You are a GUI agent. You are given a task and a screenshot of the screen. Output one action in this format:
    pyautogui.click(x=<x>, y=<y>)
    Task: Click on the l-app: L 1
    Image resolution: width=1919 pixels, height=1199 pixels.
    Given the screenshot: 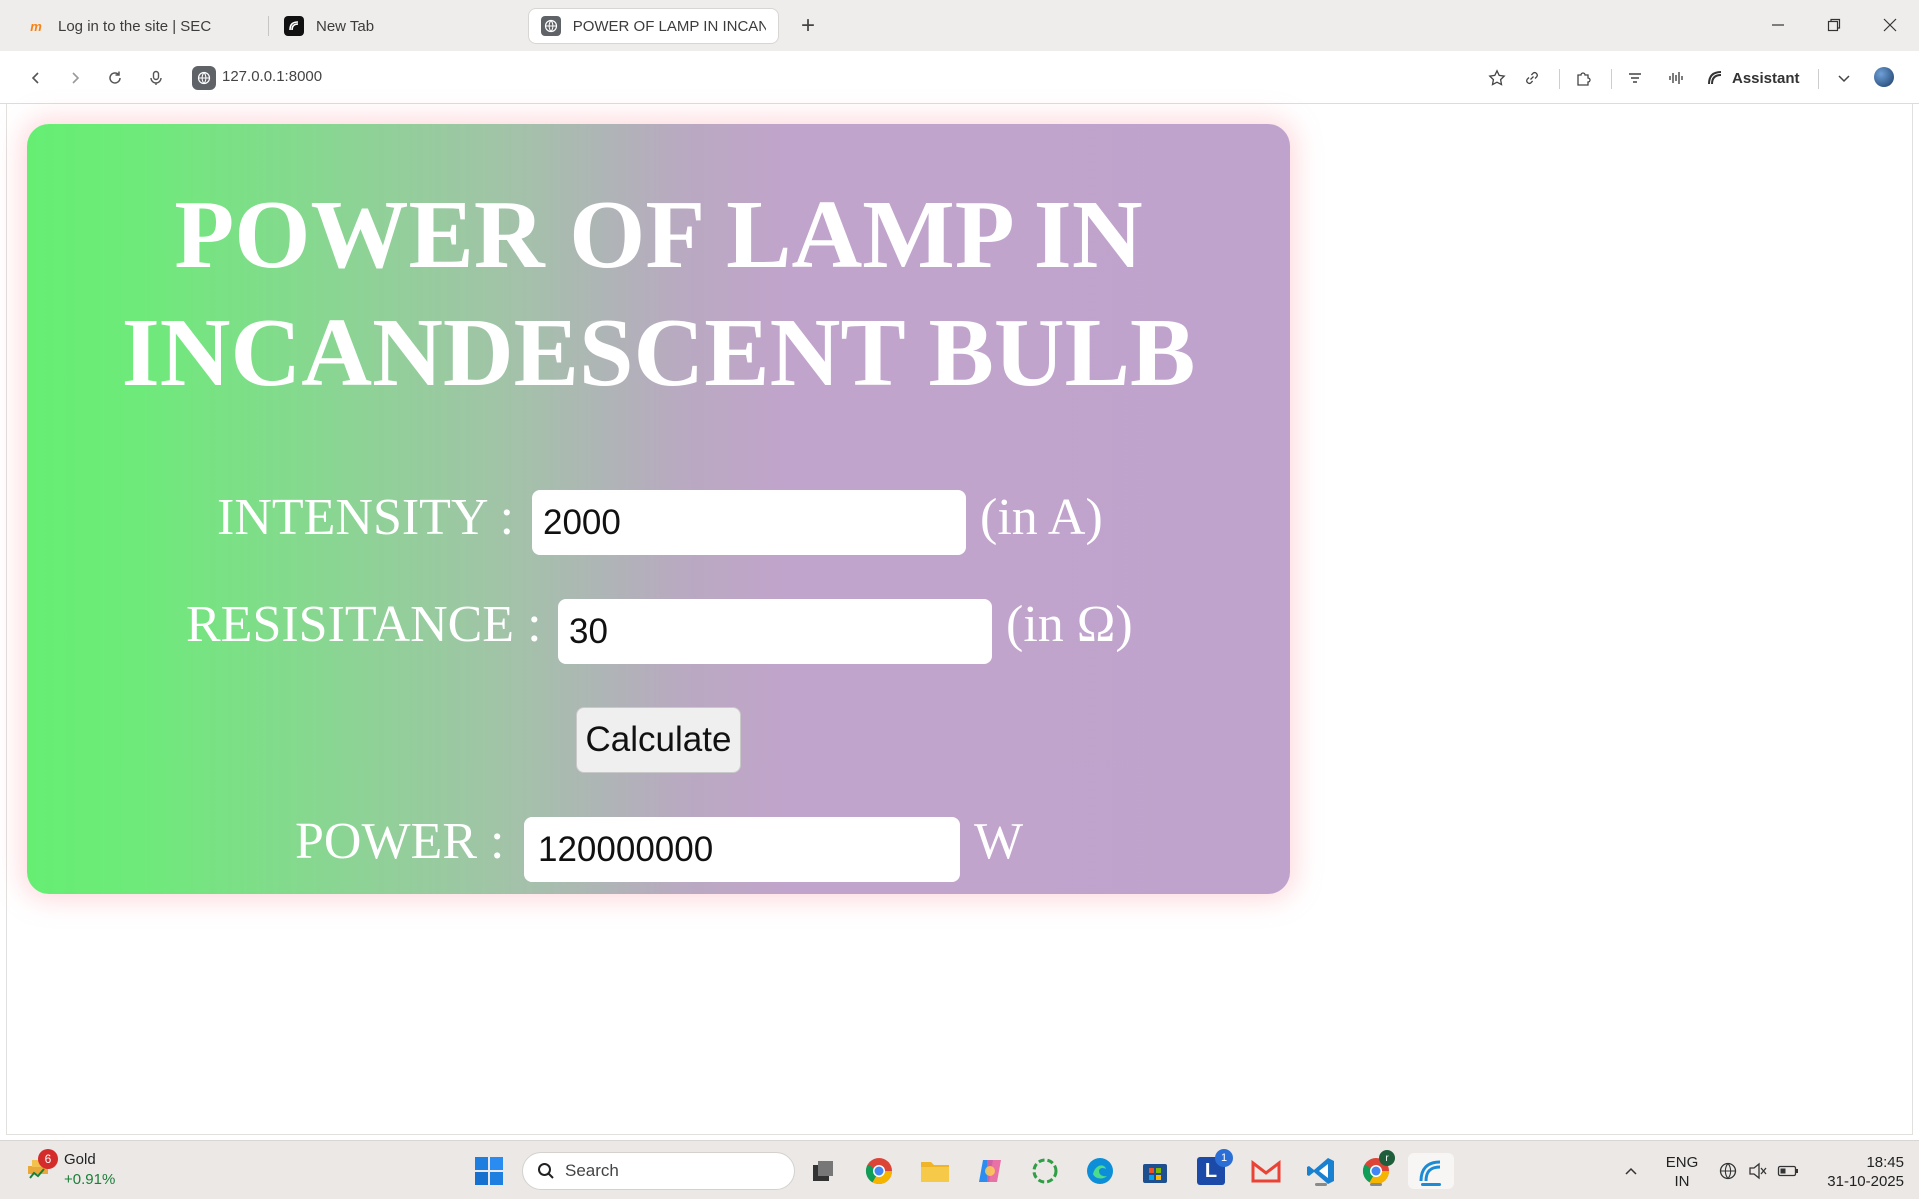 What is the action you would take?
    pyautogui.click(x=1213, y=1169)
    